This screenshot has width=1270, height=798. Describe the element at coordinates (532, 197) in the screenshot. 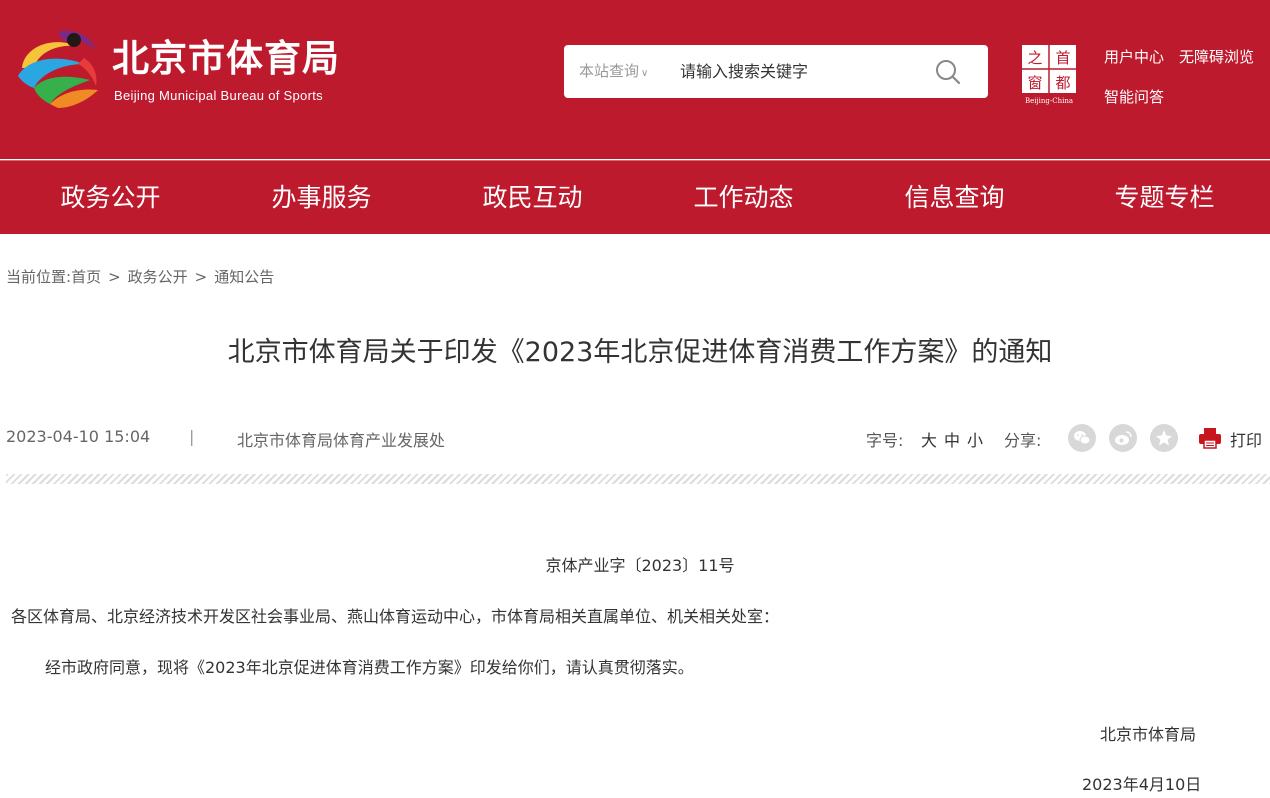

I see `nav-item-interaction: 政民互动` at that location.